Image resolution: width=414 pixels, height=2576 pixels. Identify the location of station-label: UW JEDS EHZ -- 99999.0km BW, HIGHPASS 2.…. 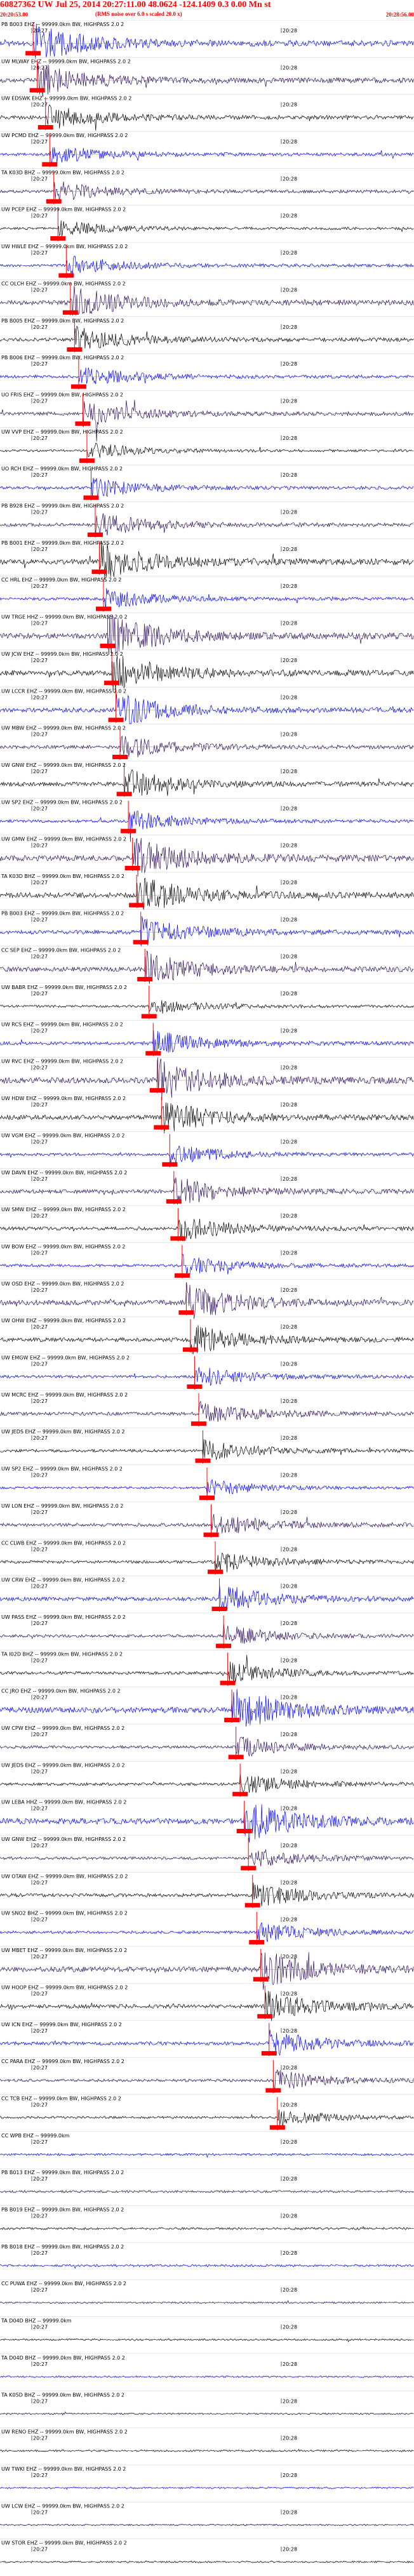
(63, 1432).